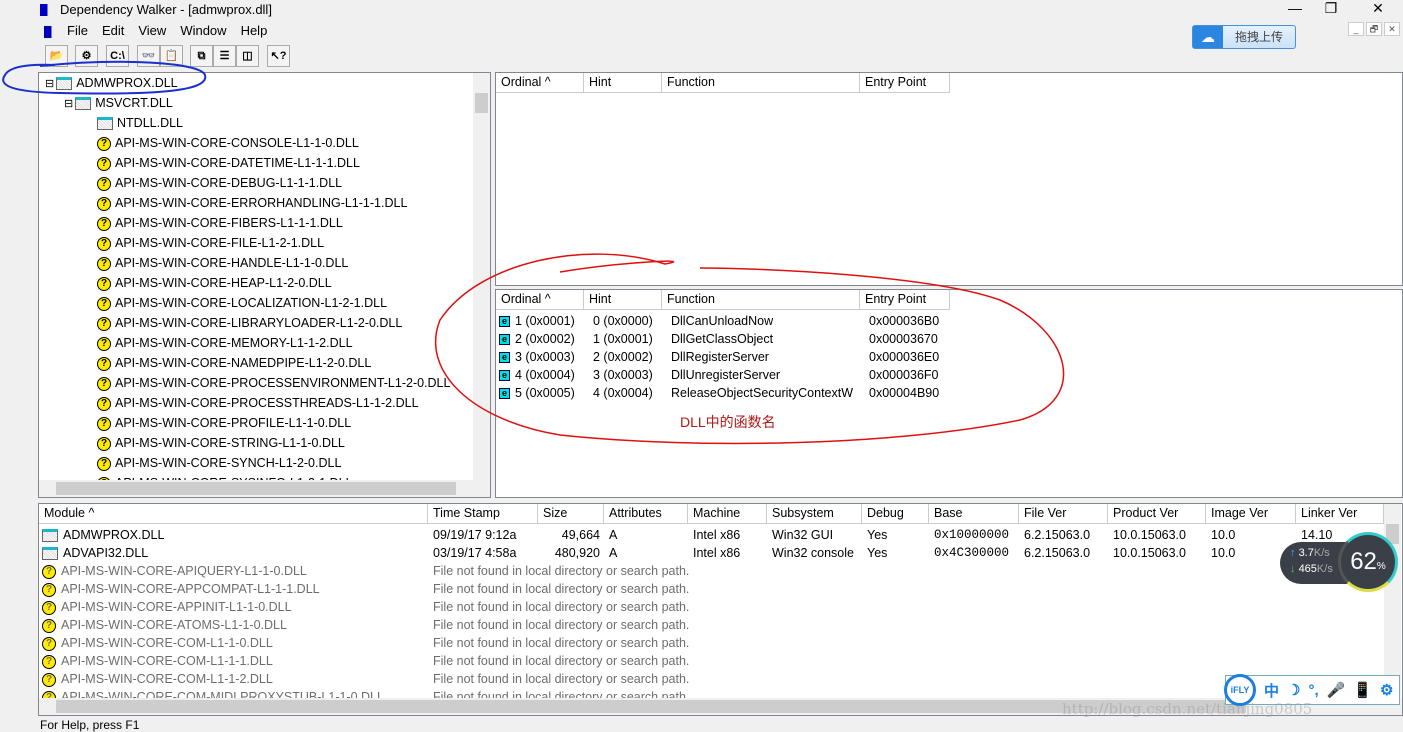 The height and width of the screenshot is (732, 1403). Describe the element at coordinates (1293, 690) in the screenshot. I see `moon-icon: ☽` at that location.